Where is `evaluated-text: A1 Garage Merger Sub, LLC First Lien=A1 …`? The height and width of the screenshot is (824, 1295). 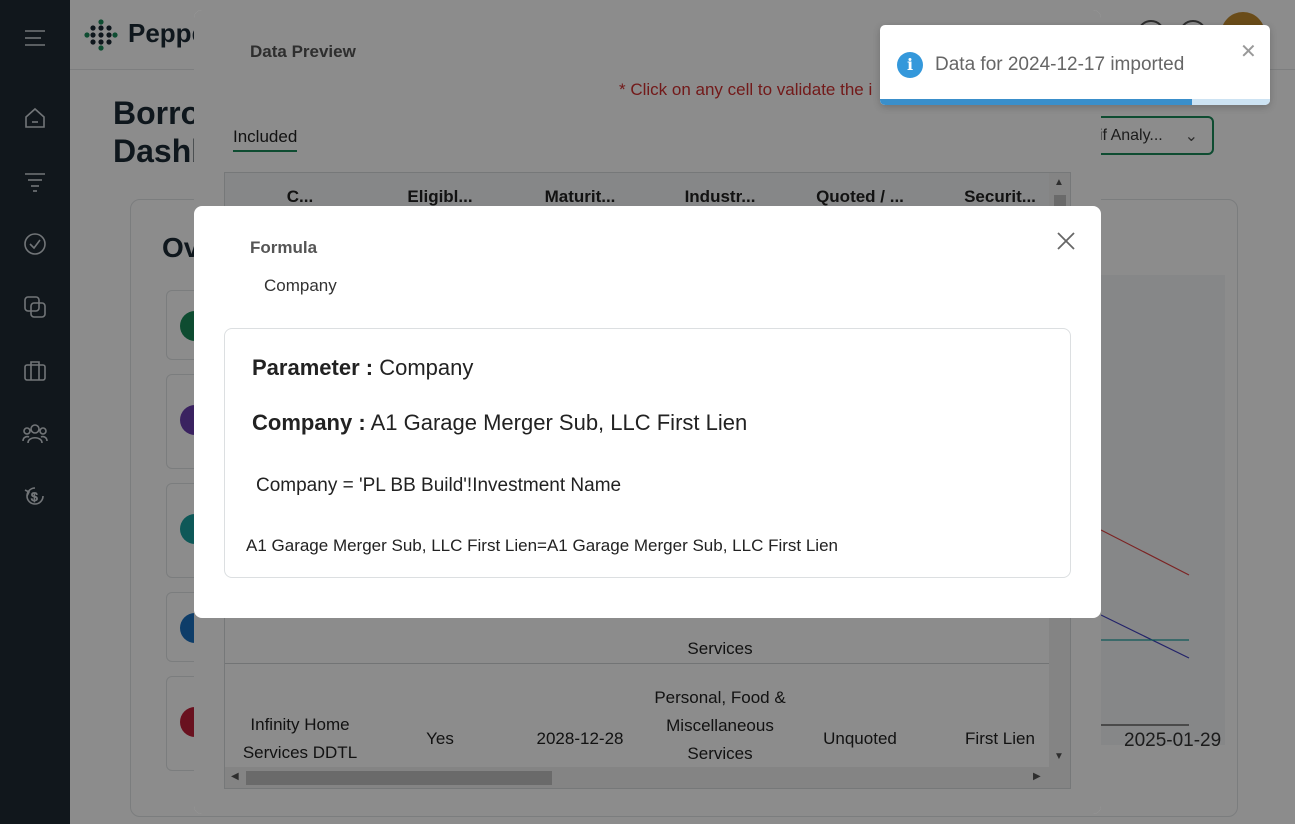
evaluated-text: A1 Garage Merger Sub, LLC First Lien=A1 … is located at coordinates (542, 545).